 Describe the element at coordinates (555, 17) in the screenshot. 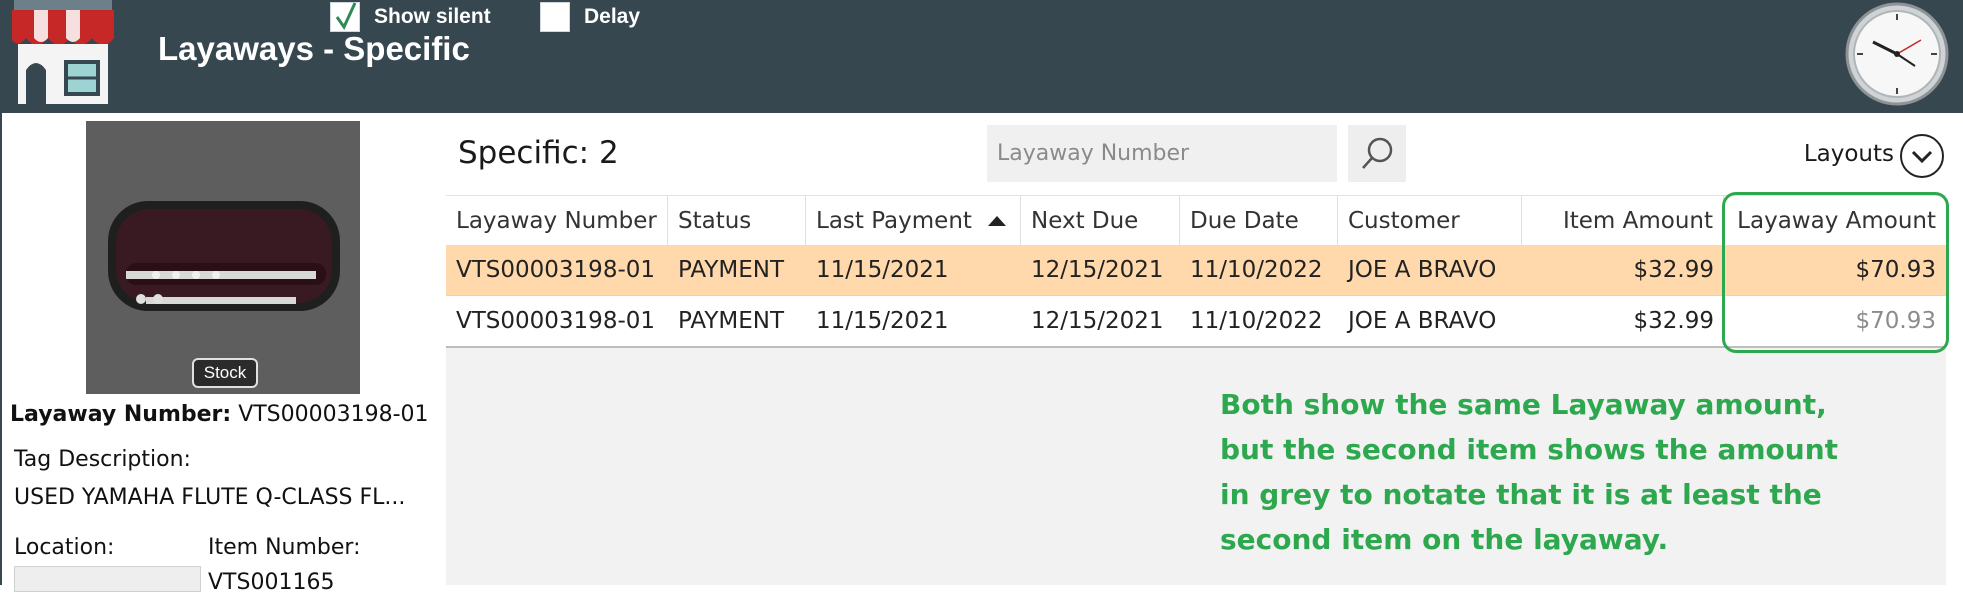

I see `delay-checkbox` at that location.